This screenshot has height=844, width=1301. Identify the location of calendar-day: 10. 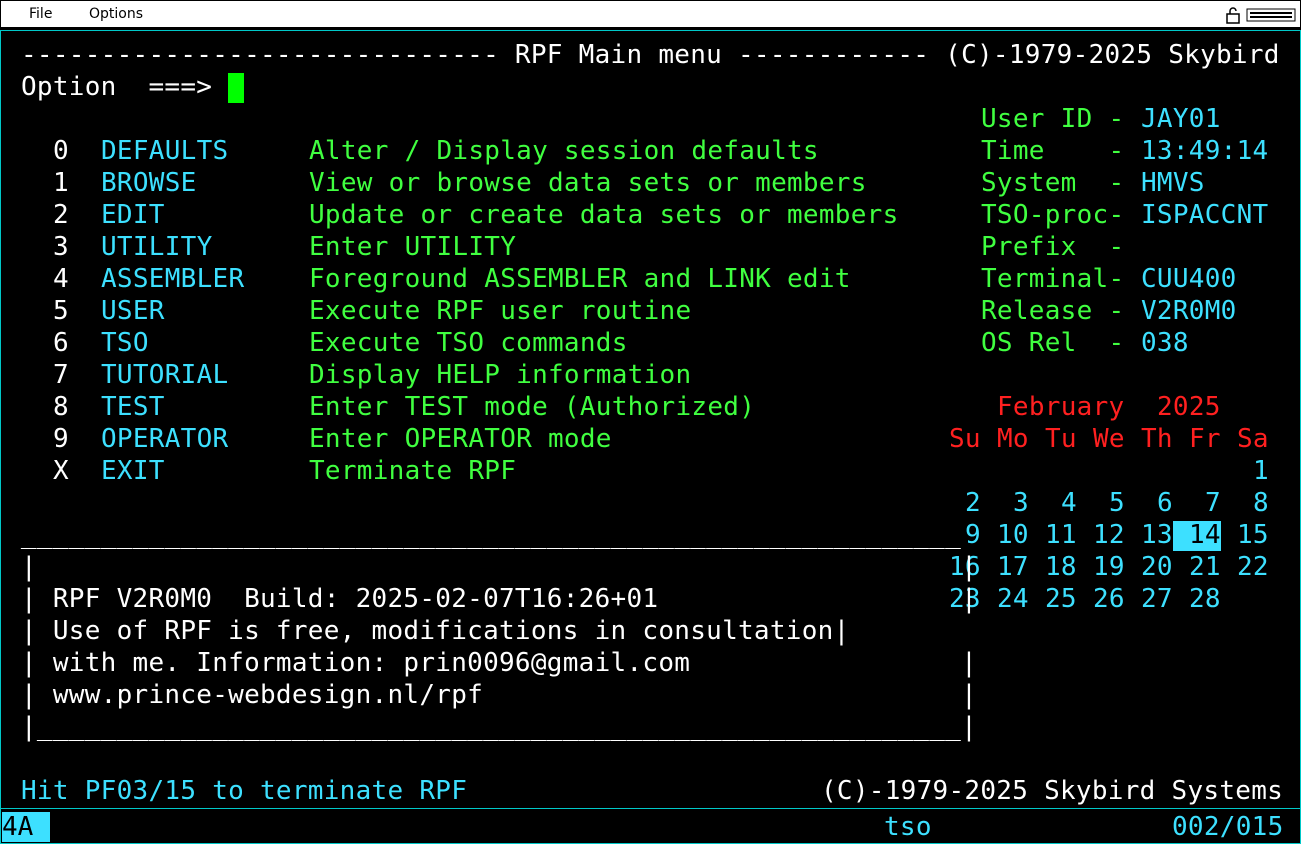
(1013, 535).